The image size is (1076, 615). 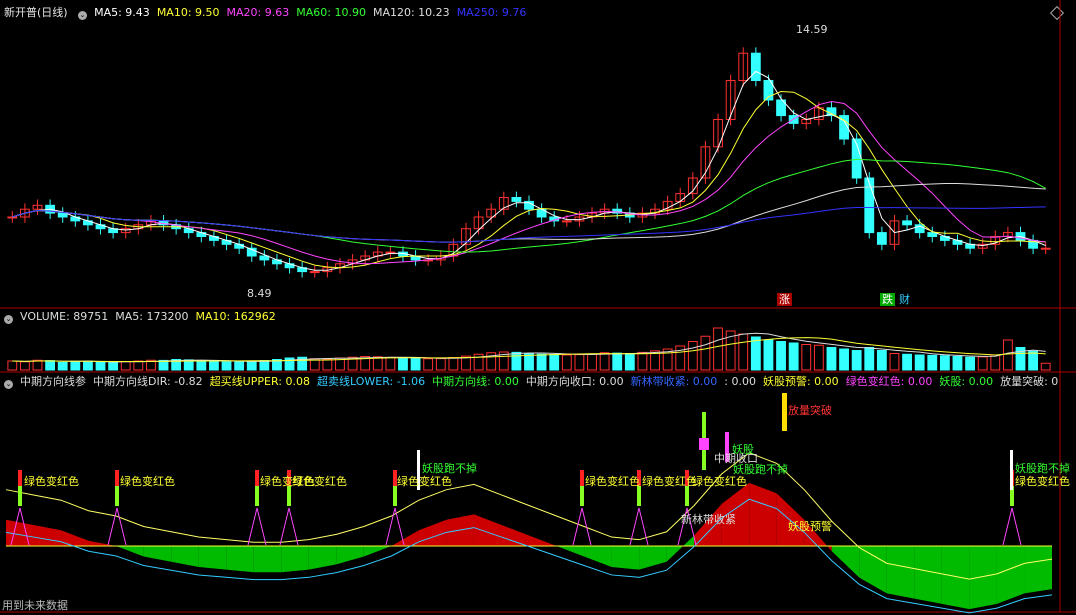 What do you see at coordinates (147, 481) in the screenshot?
I see `signal-green-red-2: 绿色变红色` at bounding box center [147, 481].